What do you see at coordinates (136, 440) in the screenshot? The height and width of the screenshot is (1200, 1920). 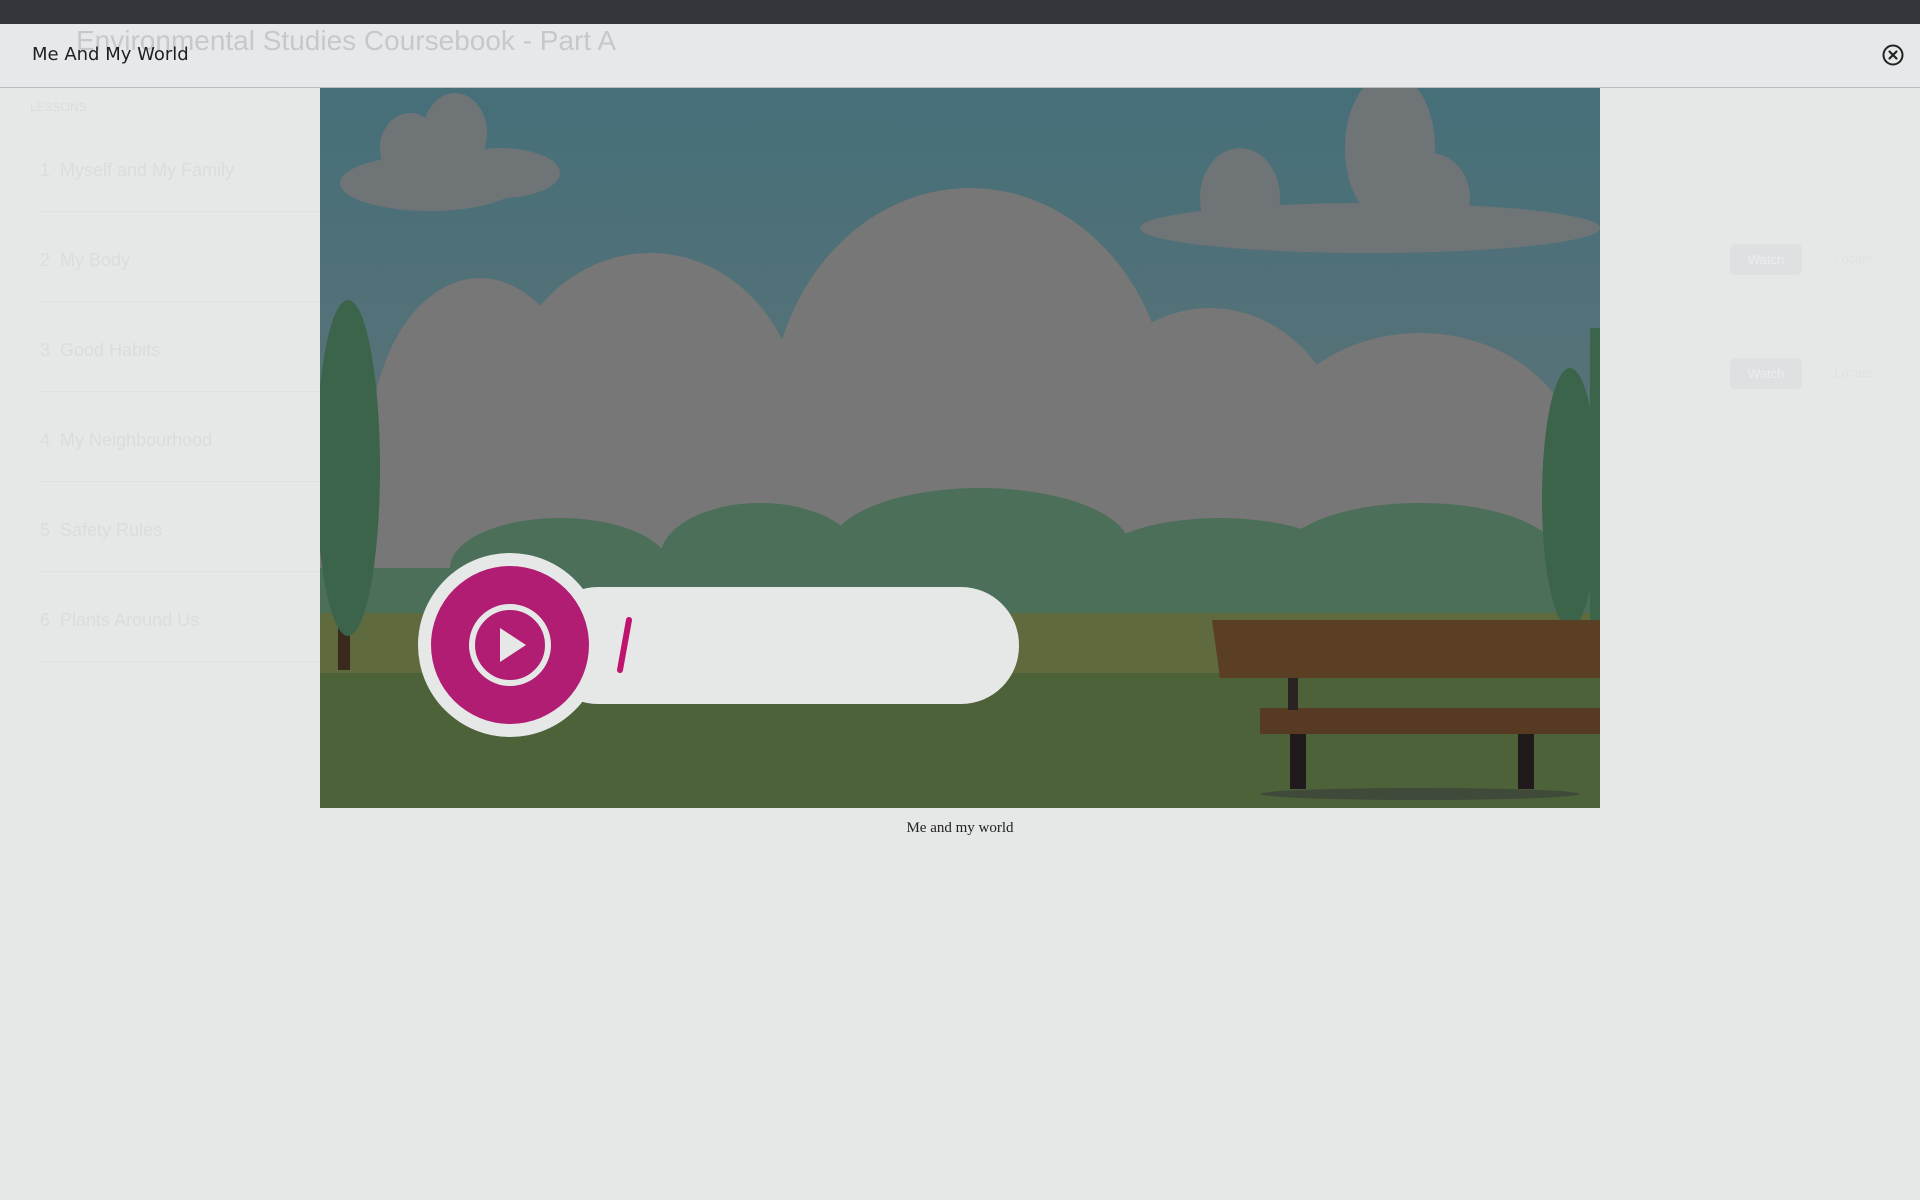 I see `lesson-label: My Neighbourhood` at bounding box center [136, 440].